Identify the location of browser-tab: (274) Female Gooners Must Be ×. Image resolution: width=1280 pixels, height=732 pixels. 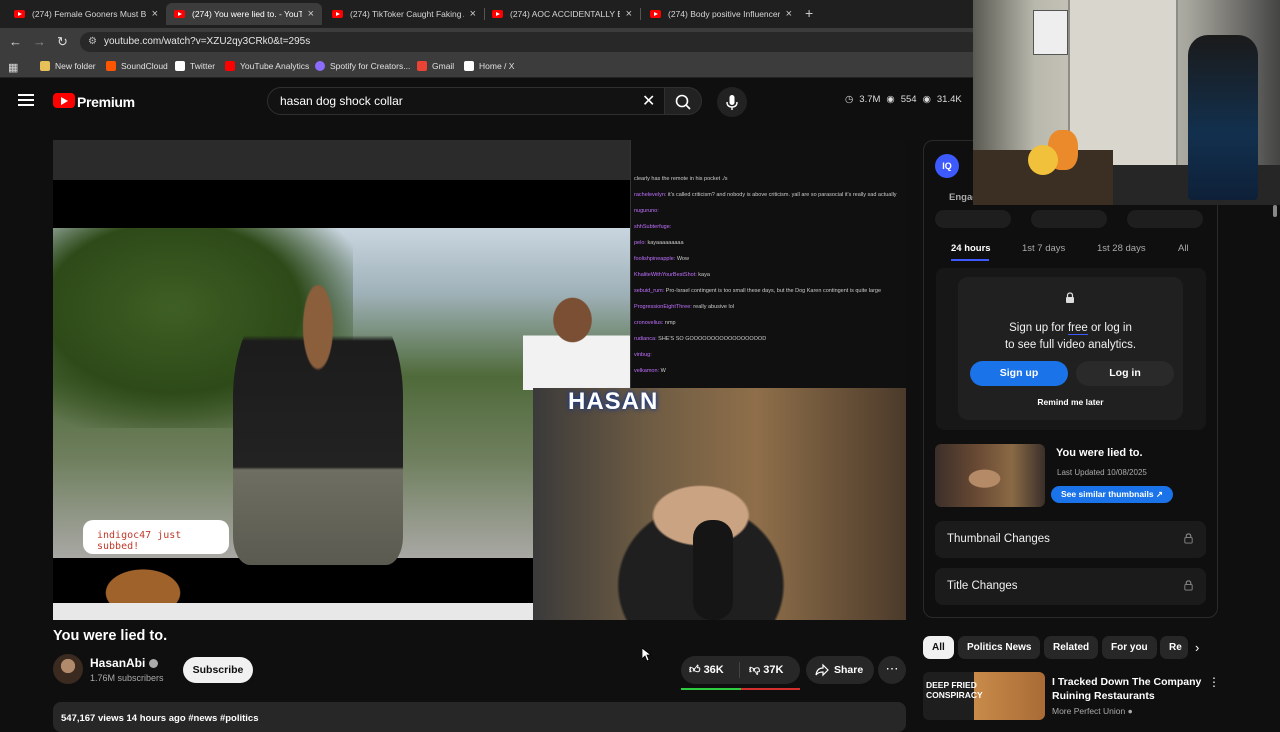
(86, 14).